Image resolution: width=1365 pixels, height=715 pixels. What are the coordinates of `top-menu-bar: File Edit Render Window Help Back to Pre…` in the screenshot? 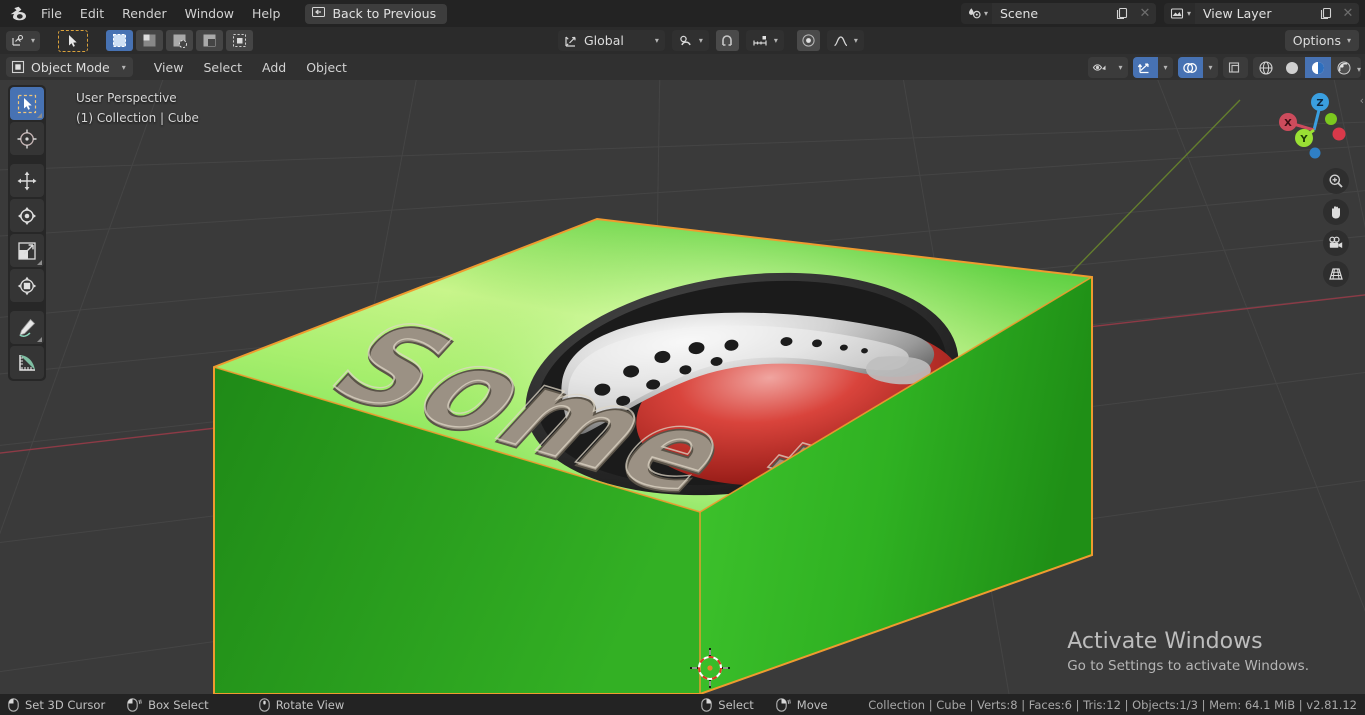 It's located at (682, 13).